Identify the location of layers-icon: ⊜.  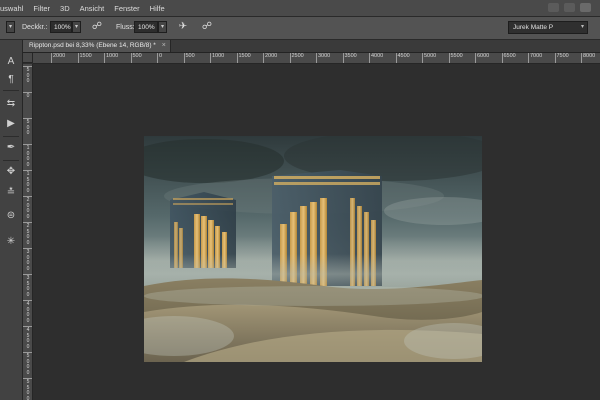
(11, 215).